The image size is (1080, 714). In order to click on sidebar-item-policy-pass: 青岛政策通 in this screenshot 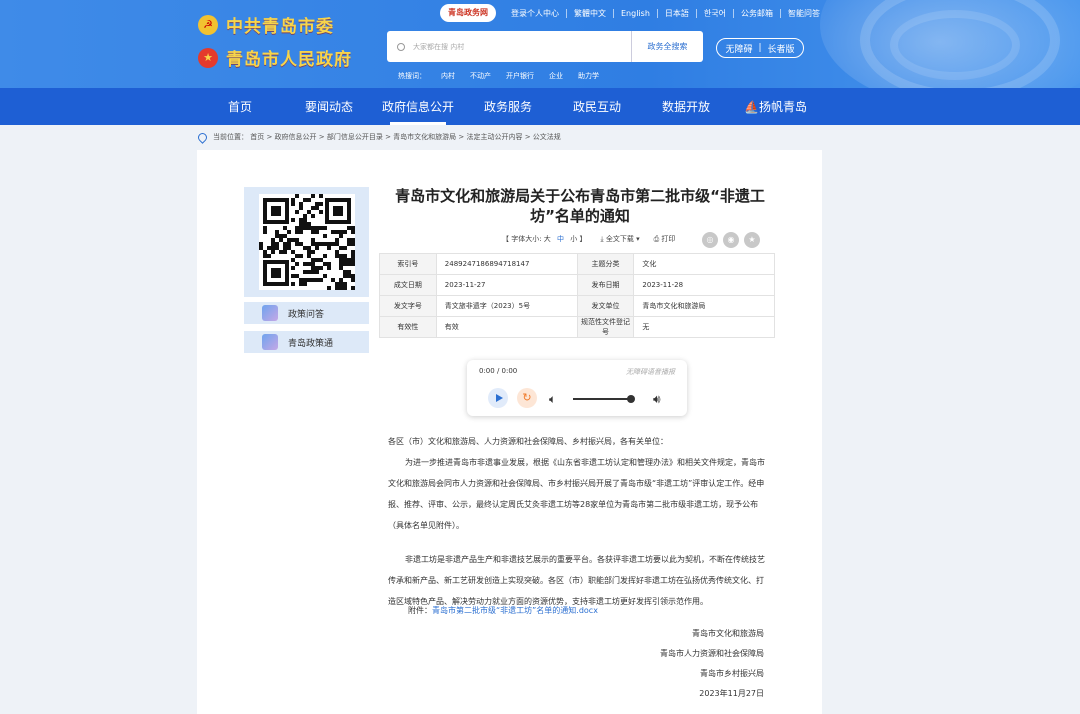, I will do `click(306, 342)`.